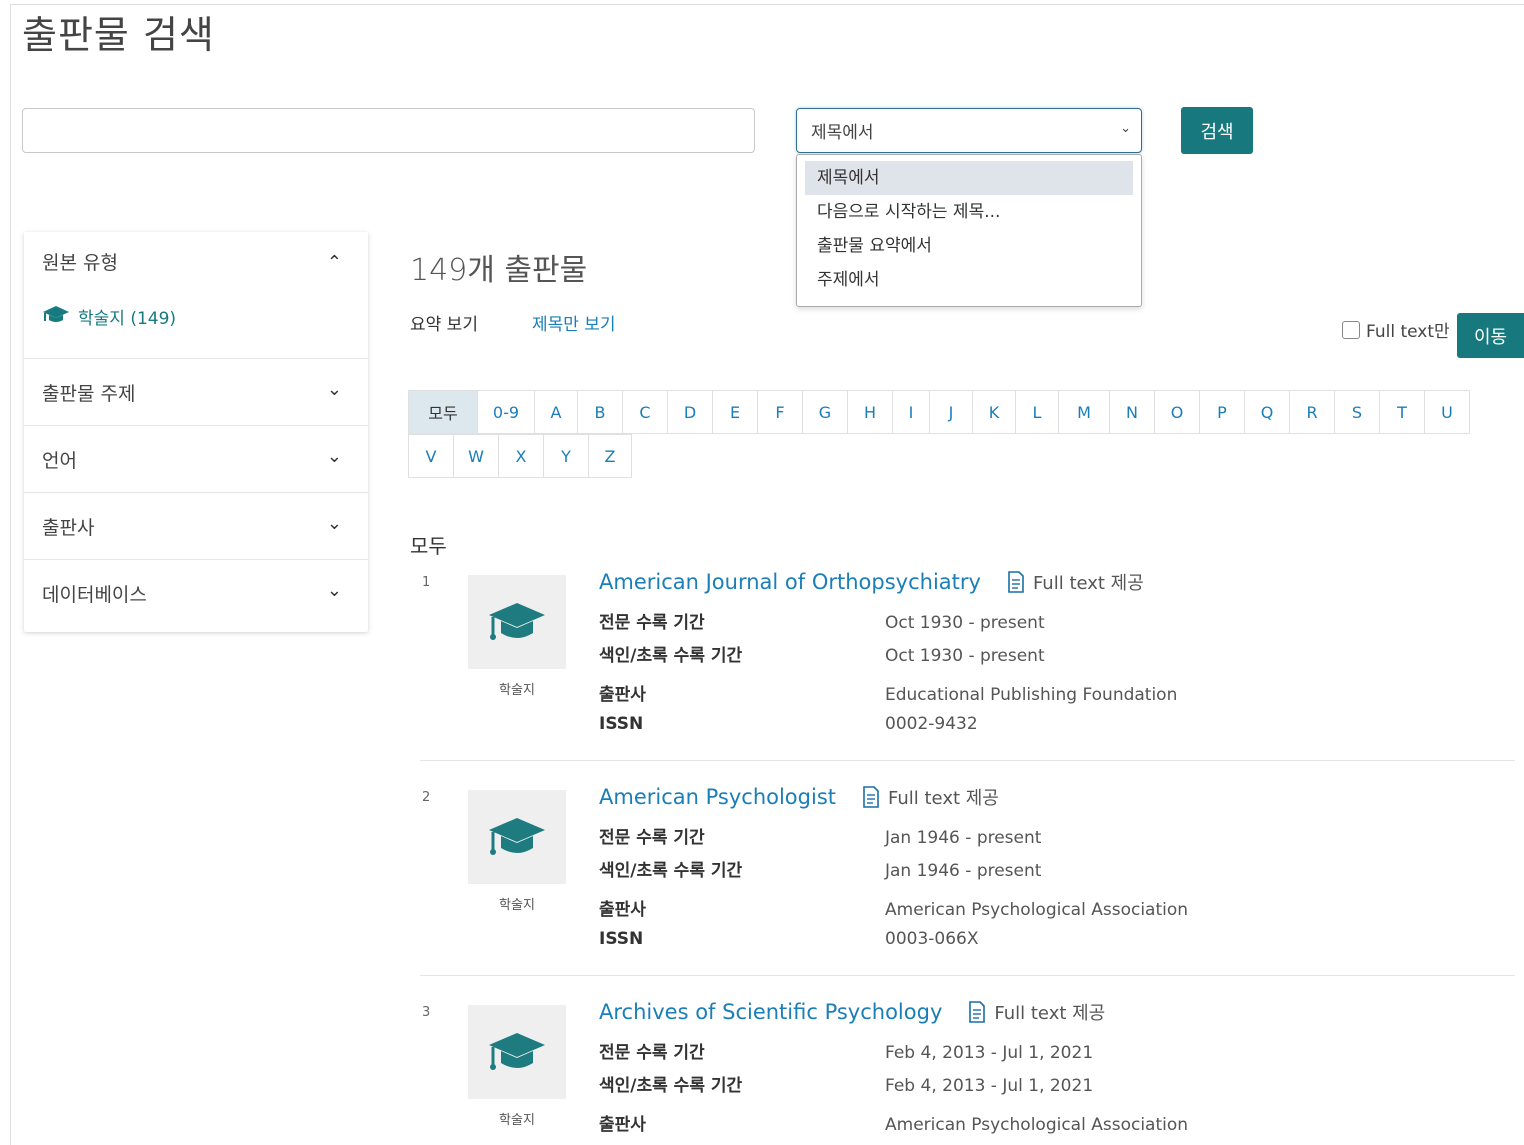  What do you see at coordinates (1396, 329) in the screenshot?
I see `fulltext-only-filter: Full text만` at bounding box center [1396, 329].